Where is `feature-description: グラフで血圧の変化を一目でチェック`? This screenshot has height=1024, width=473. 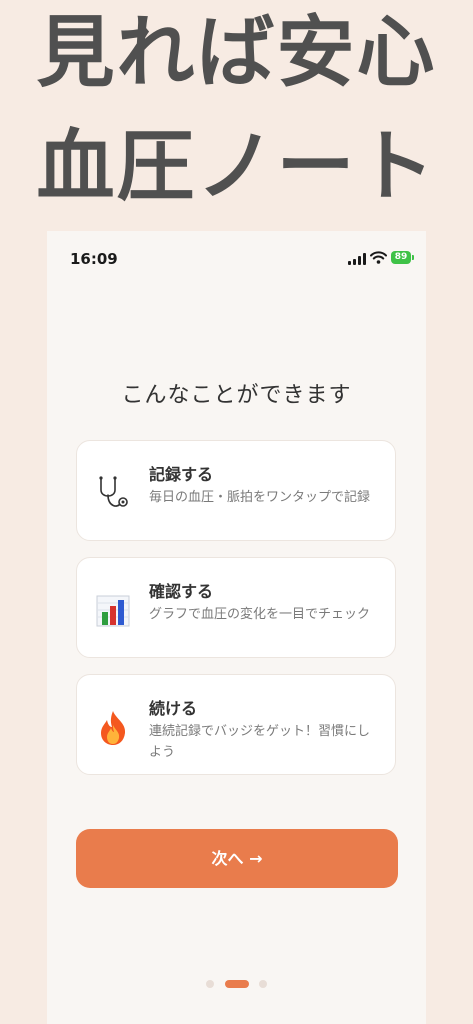 feature-description: グラフで血圧の変化を一目でチェック is located at coordinates (260, 614).